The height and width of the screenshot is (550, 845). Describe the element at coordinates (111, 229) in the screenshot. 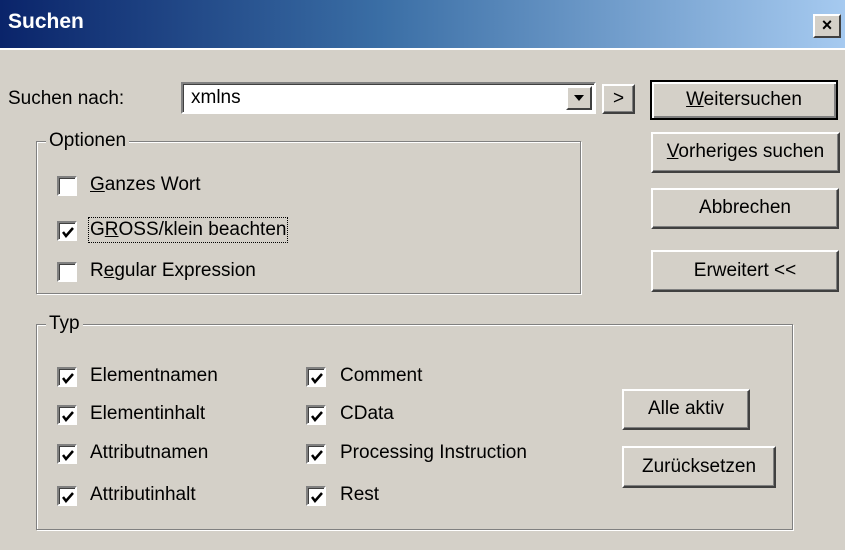

I see `match-case-mnemonic: R` at that location.